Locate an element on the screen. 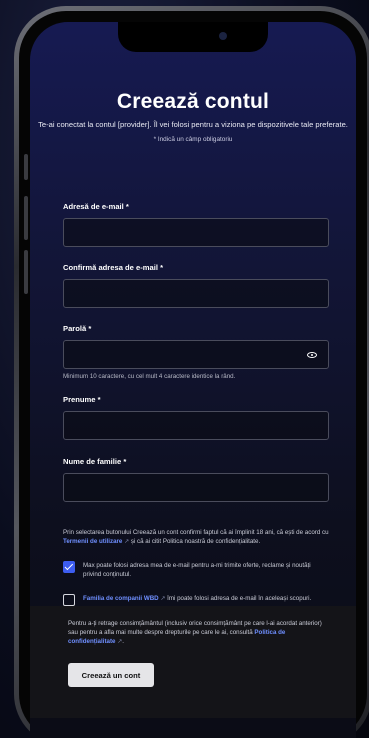  wbd-link: Familia de companii WBD is located at coordinates (121, 598).